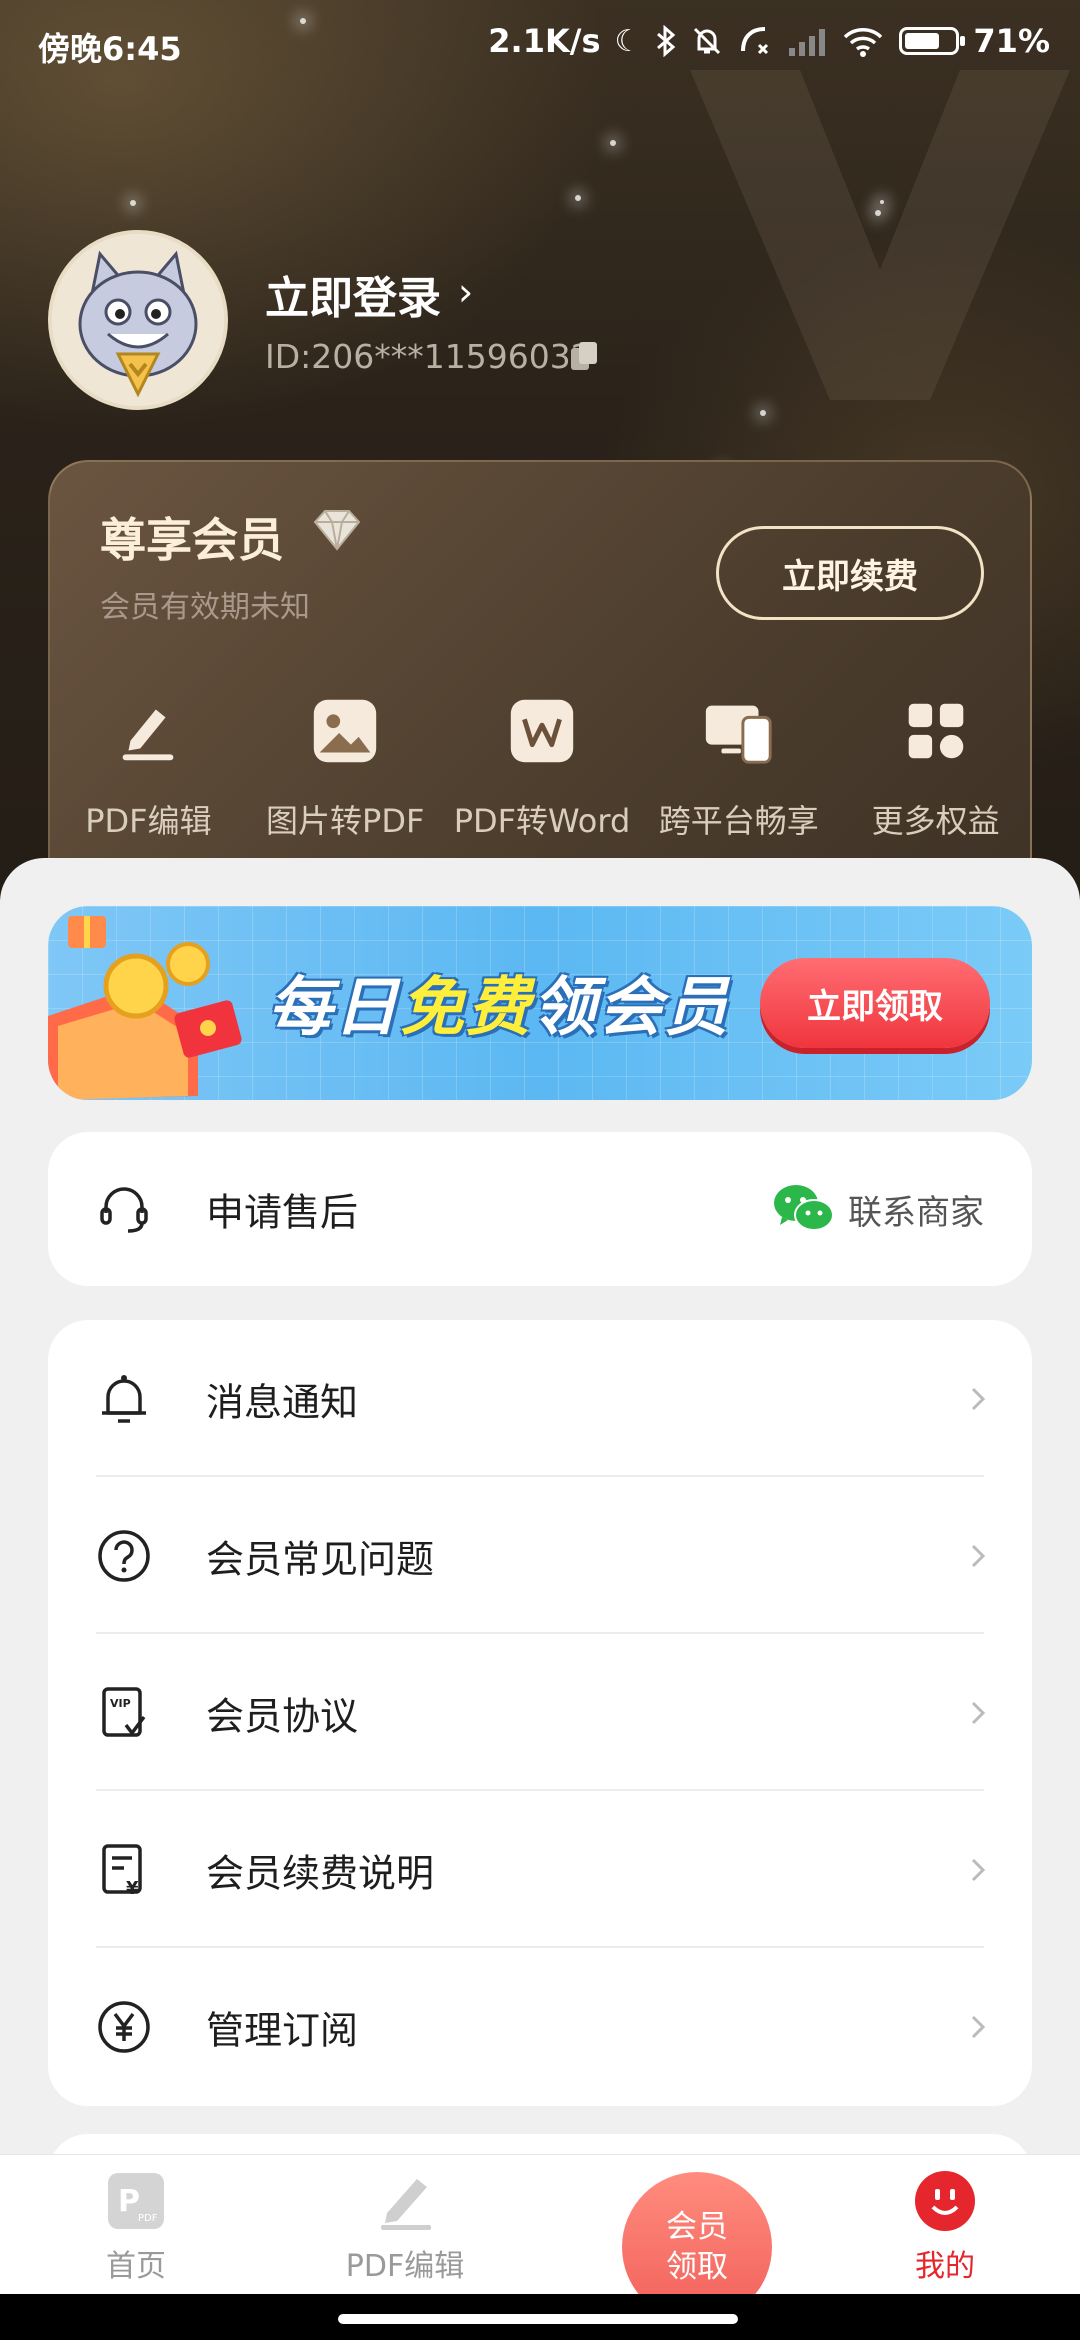 Image resolution: width=1080 pixels, height=2340 pixels. What do you see at coordinates (124, 2026) in the screenshot?
I see `yen-circle-icon` at bounding box center [124, 2026].